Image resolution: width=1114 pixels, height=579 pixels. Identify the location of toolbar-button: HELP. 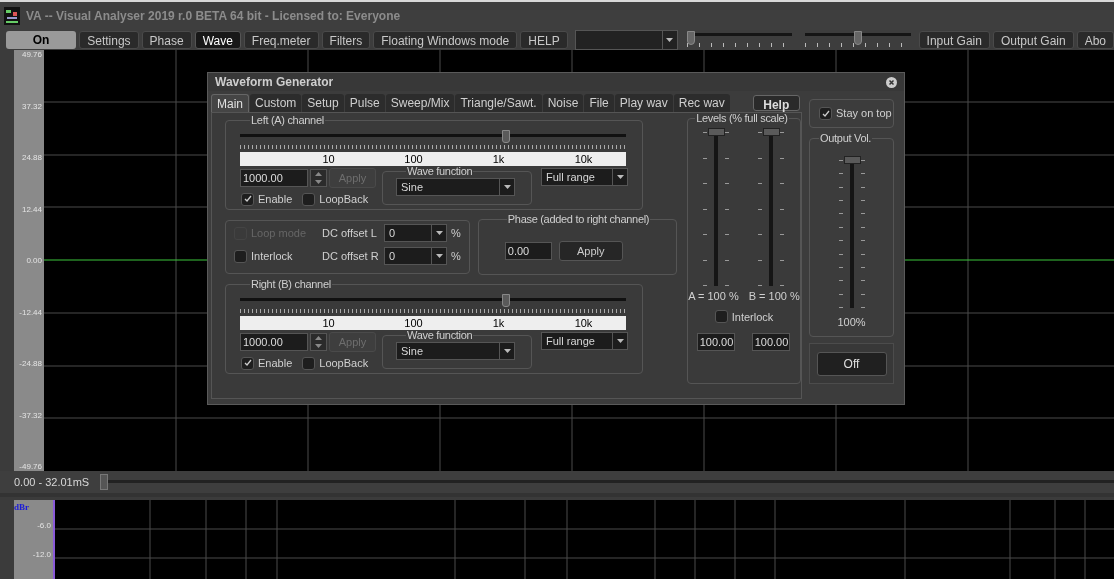
(544, 40).